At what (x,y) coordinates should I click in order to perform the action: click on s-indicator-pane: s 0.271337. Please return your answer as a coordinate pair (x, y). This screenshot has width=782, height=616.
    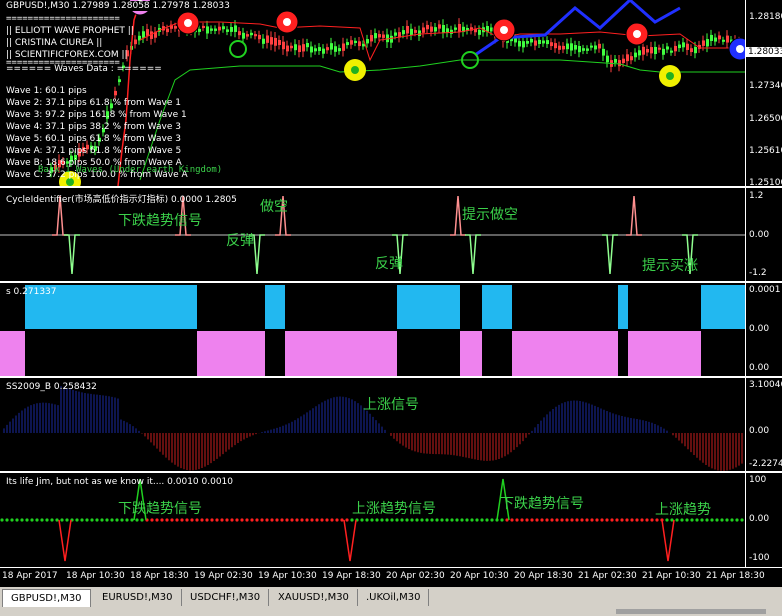
    Looking at the image, I should click on (372, 329).